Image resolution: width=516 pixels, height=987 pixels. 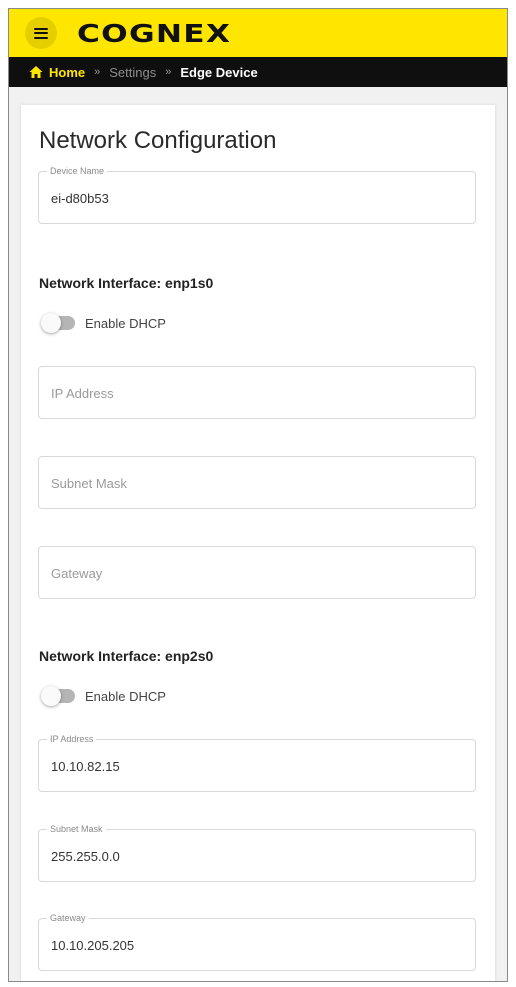 I want to click on interface-1-ip-address-placeholder: IP Address, so click(x=82, y=393).